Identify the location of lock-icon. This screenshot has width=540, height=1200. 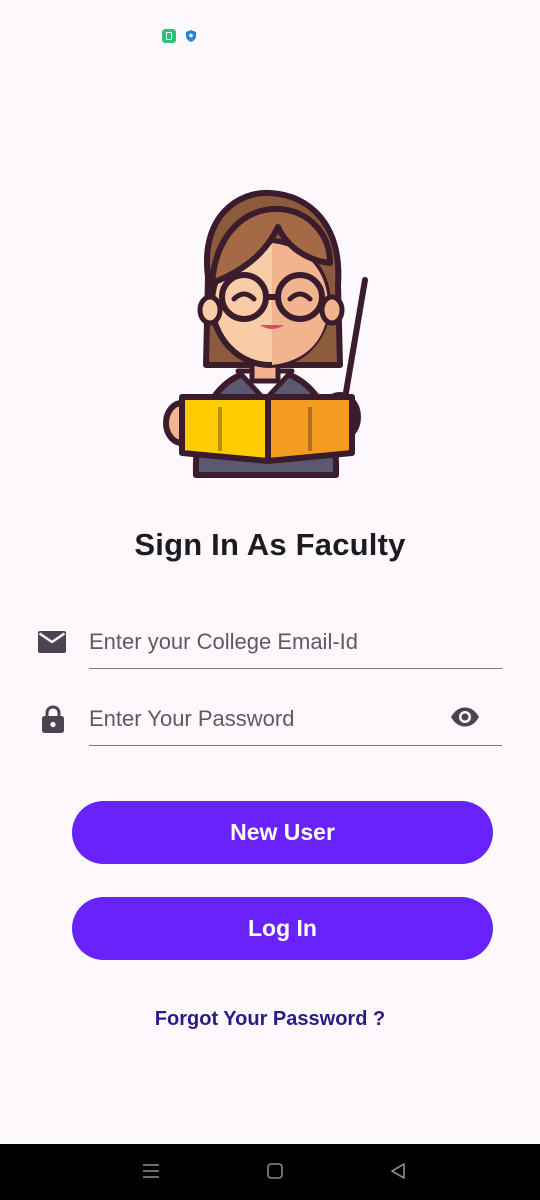
(53, 719).